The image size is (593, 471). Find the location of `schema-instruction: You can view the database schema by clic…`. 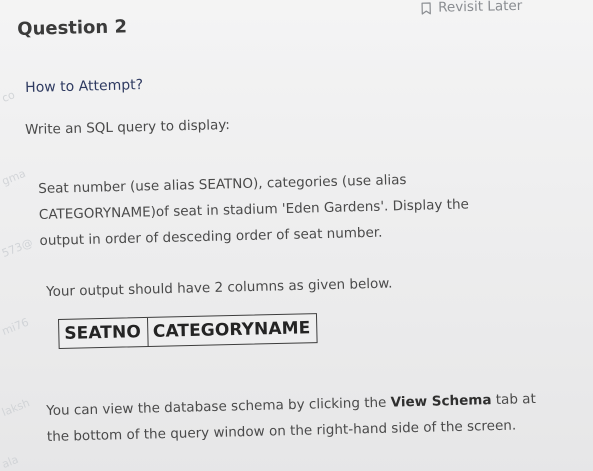

schema-instruction: You can view the database schema by clic… is located at coordinates (316, 417).